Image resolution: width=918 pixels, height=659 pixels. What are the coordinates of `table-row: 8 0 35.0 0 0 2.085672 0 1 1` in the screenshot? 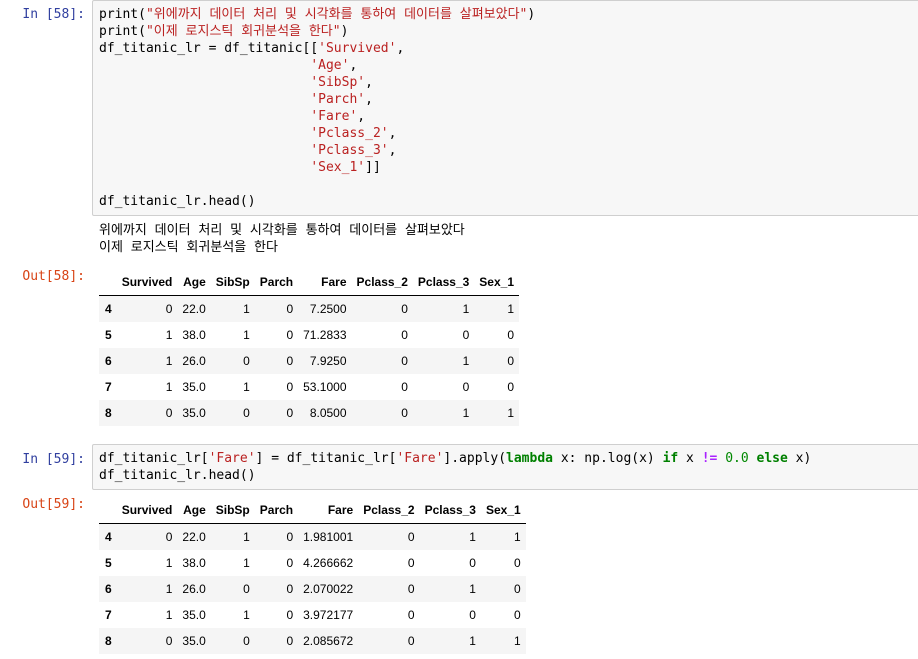 It's located at (312, 641).